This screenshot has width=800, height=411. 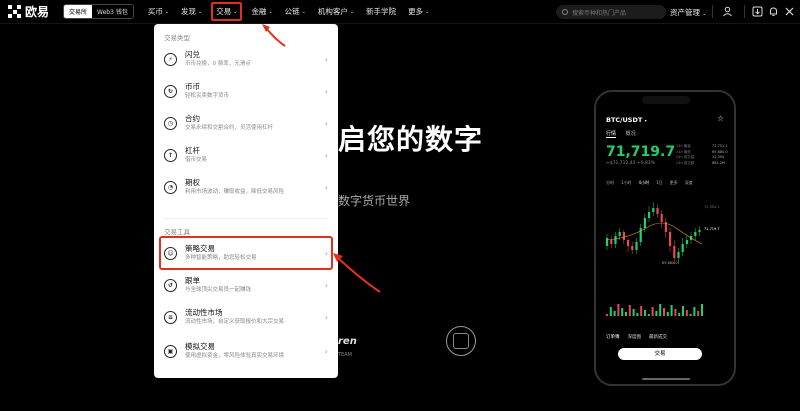 I want to click on menu-item-desc: 轻松买卖数字货币, so click(x=207, y=96).